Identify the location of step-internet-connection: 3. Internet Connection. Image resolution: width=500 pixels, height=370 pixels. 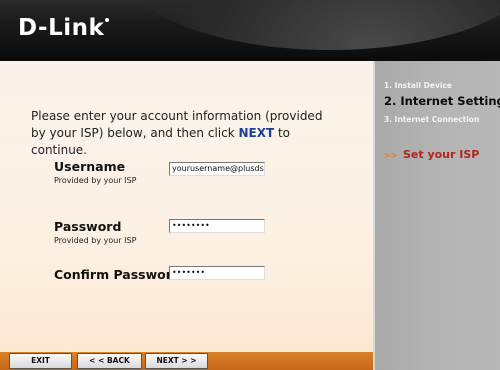
(432, 119).